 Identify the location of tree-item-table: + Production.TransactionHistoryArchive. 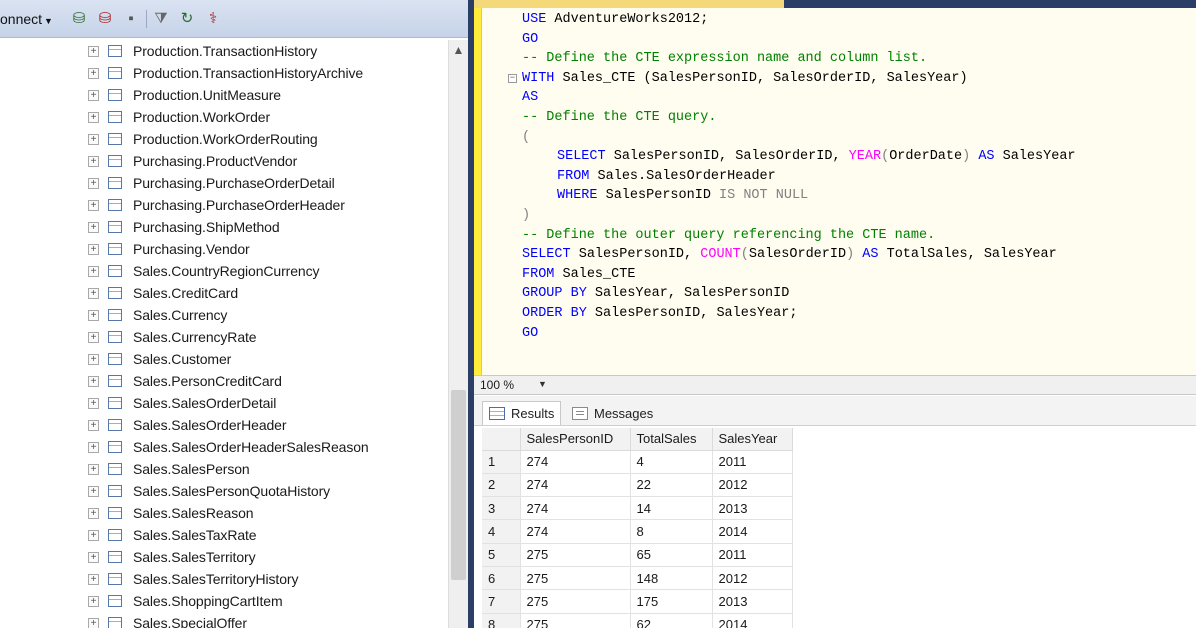
(225, 73).